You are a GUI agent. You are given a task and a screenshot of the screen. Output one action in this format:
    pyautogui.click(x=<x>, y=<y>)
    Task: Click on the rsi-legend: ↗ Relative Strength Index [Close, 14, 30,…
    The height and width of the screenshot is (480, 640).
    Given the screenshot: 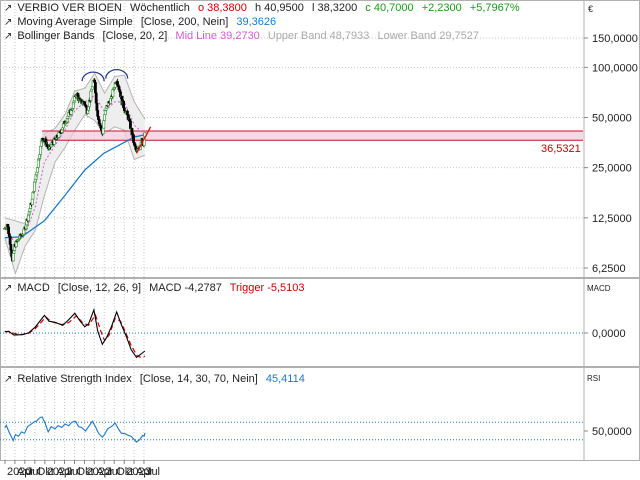 What is the action you would take?
    pyautogui.click(x=157, y=379)
    